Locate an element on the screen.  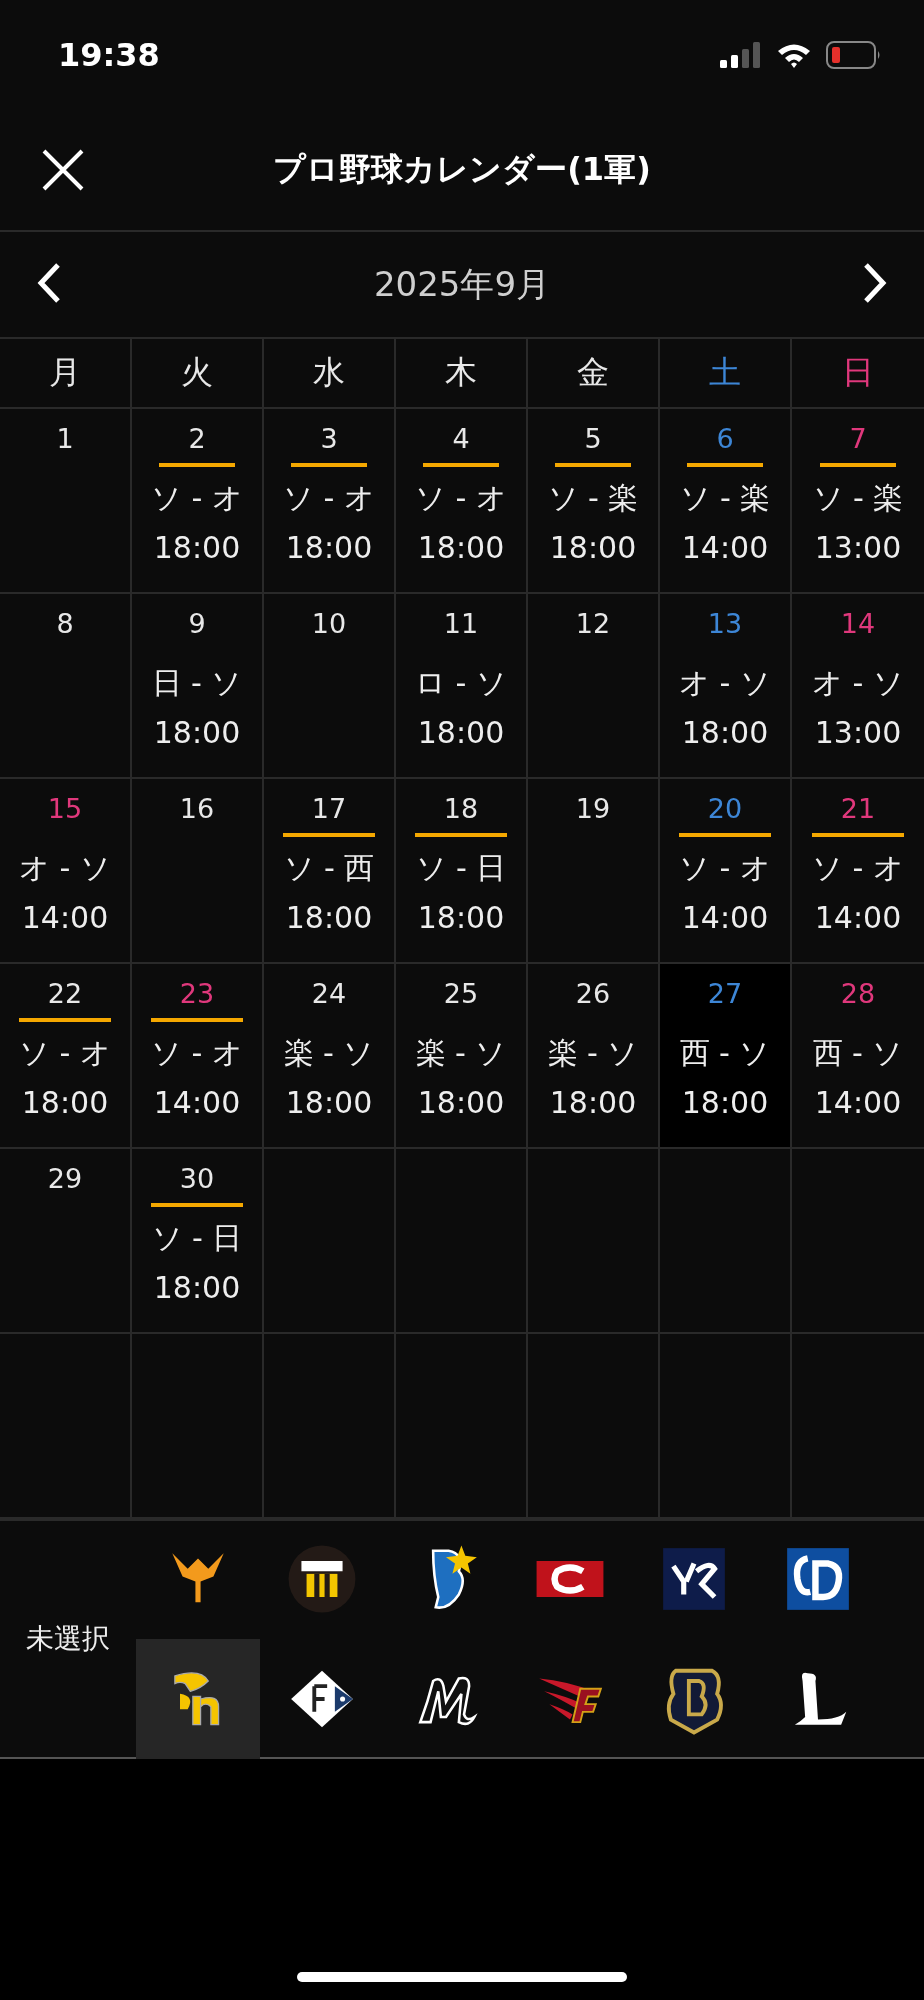
day-cell: 11 ロ - ソ 18:00 is located at coordinates (462, 686).